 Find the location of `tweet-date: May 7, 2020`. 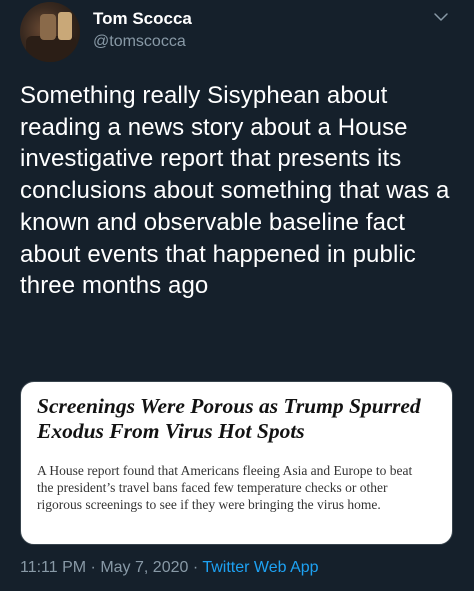

tweet-date: May 7, 2020 is located at coordinates (144, 567).